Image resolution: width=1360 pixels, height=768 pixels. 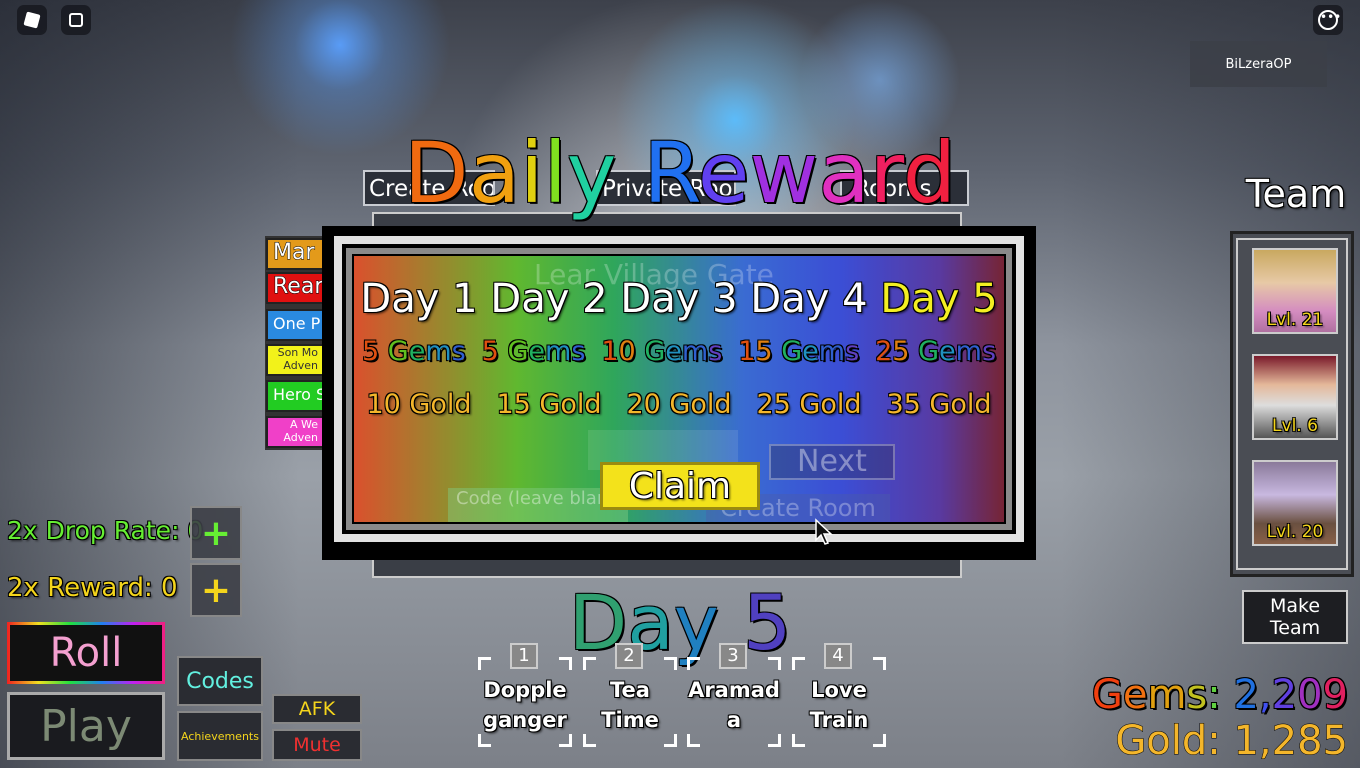 What do you see at coordinates (824, 531) in the screenshot?
I see `mouse-cursor-icon` at bounding box center [824, 531].